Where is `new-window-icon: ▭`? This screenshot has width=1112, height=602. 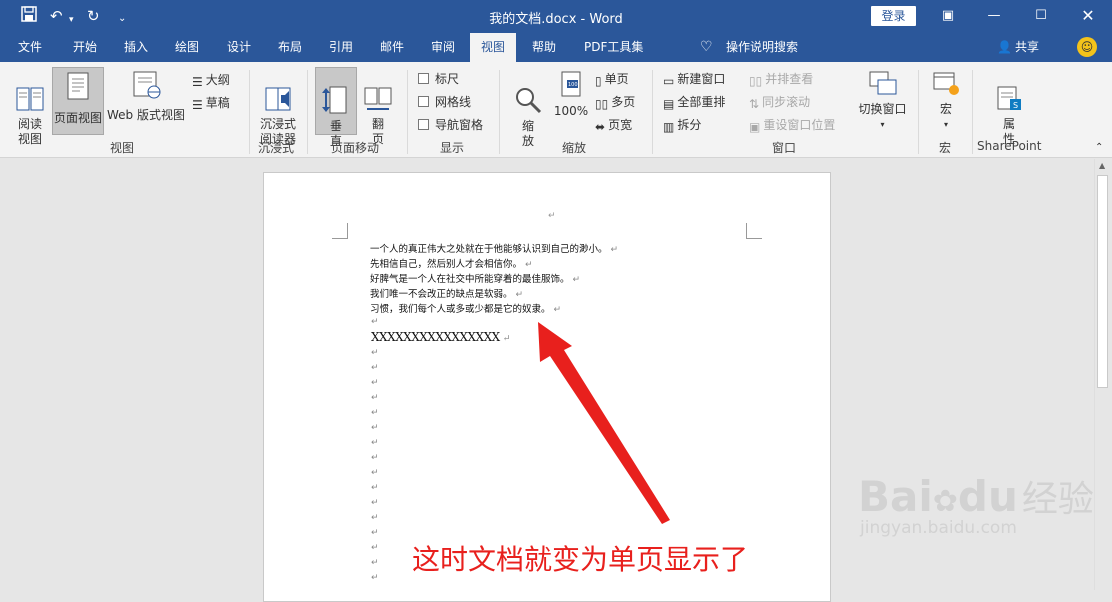 new-window-icon: ▭ is located at coordinates (669, 81).